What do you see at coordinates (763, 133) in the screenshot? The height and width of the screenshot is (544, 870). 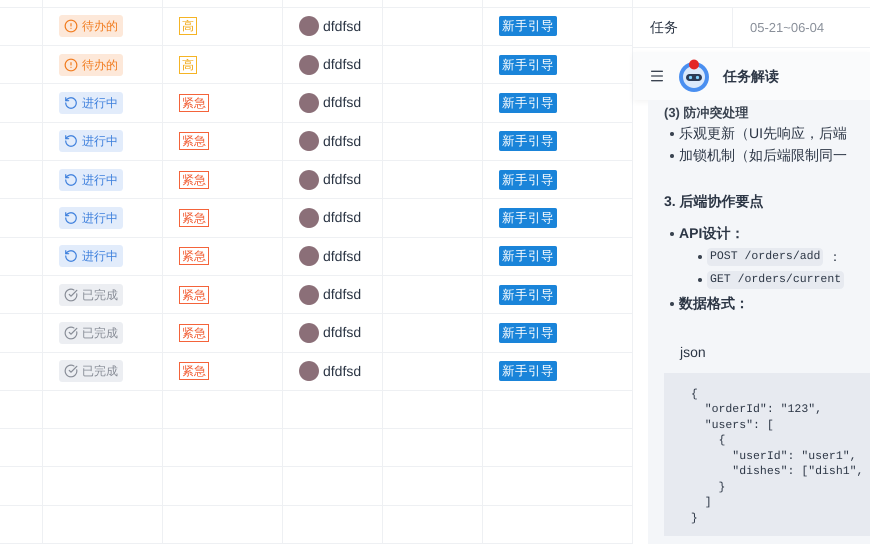 I see `bullet-text: 乐观更新（UI先响应，后端` at bounding box center [763, 133].